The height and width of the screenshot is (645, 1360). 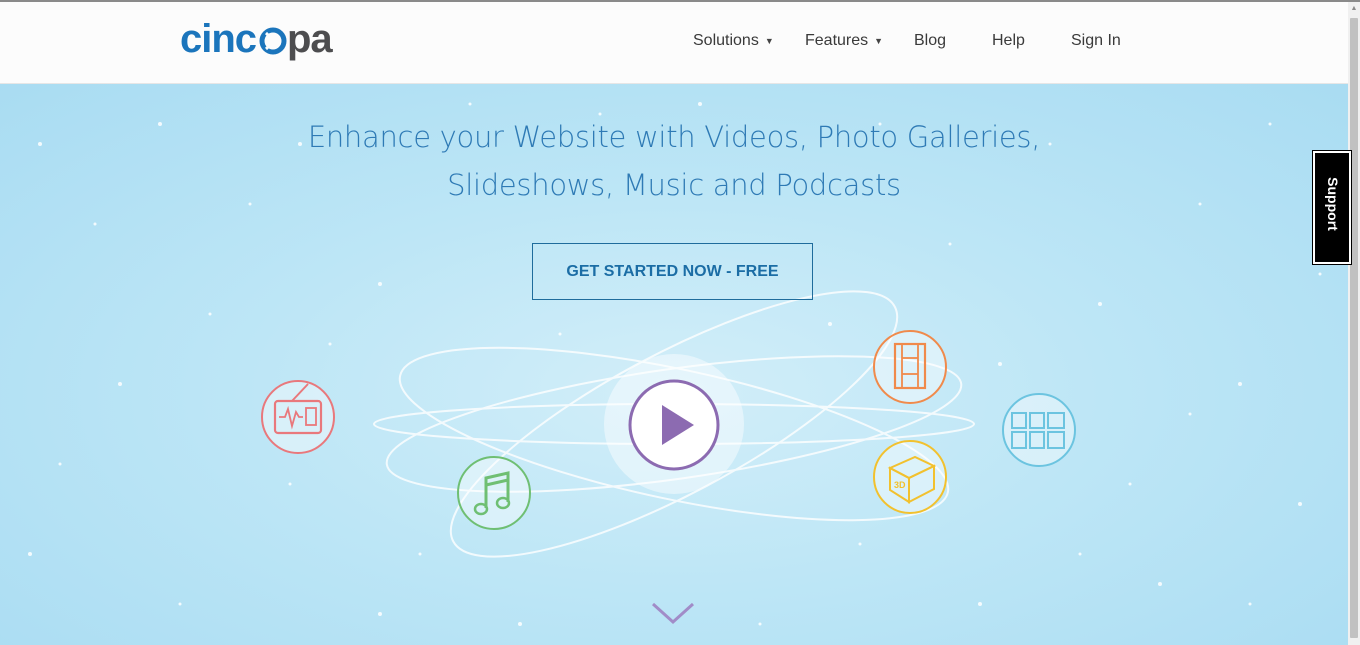 I want to click on music-note-icon, so click(x=494, y=493).